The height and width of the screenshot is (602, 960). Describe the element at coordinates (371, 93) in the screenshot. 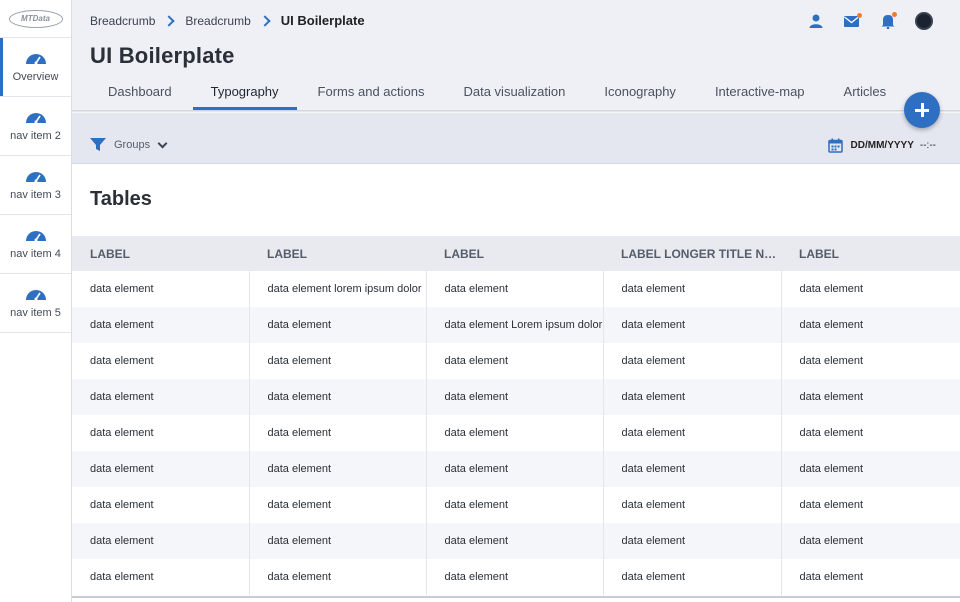

I see `tab-forms-and-actions: Forms and actions` at that location.